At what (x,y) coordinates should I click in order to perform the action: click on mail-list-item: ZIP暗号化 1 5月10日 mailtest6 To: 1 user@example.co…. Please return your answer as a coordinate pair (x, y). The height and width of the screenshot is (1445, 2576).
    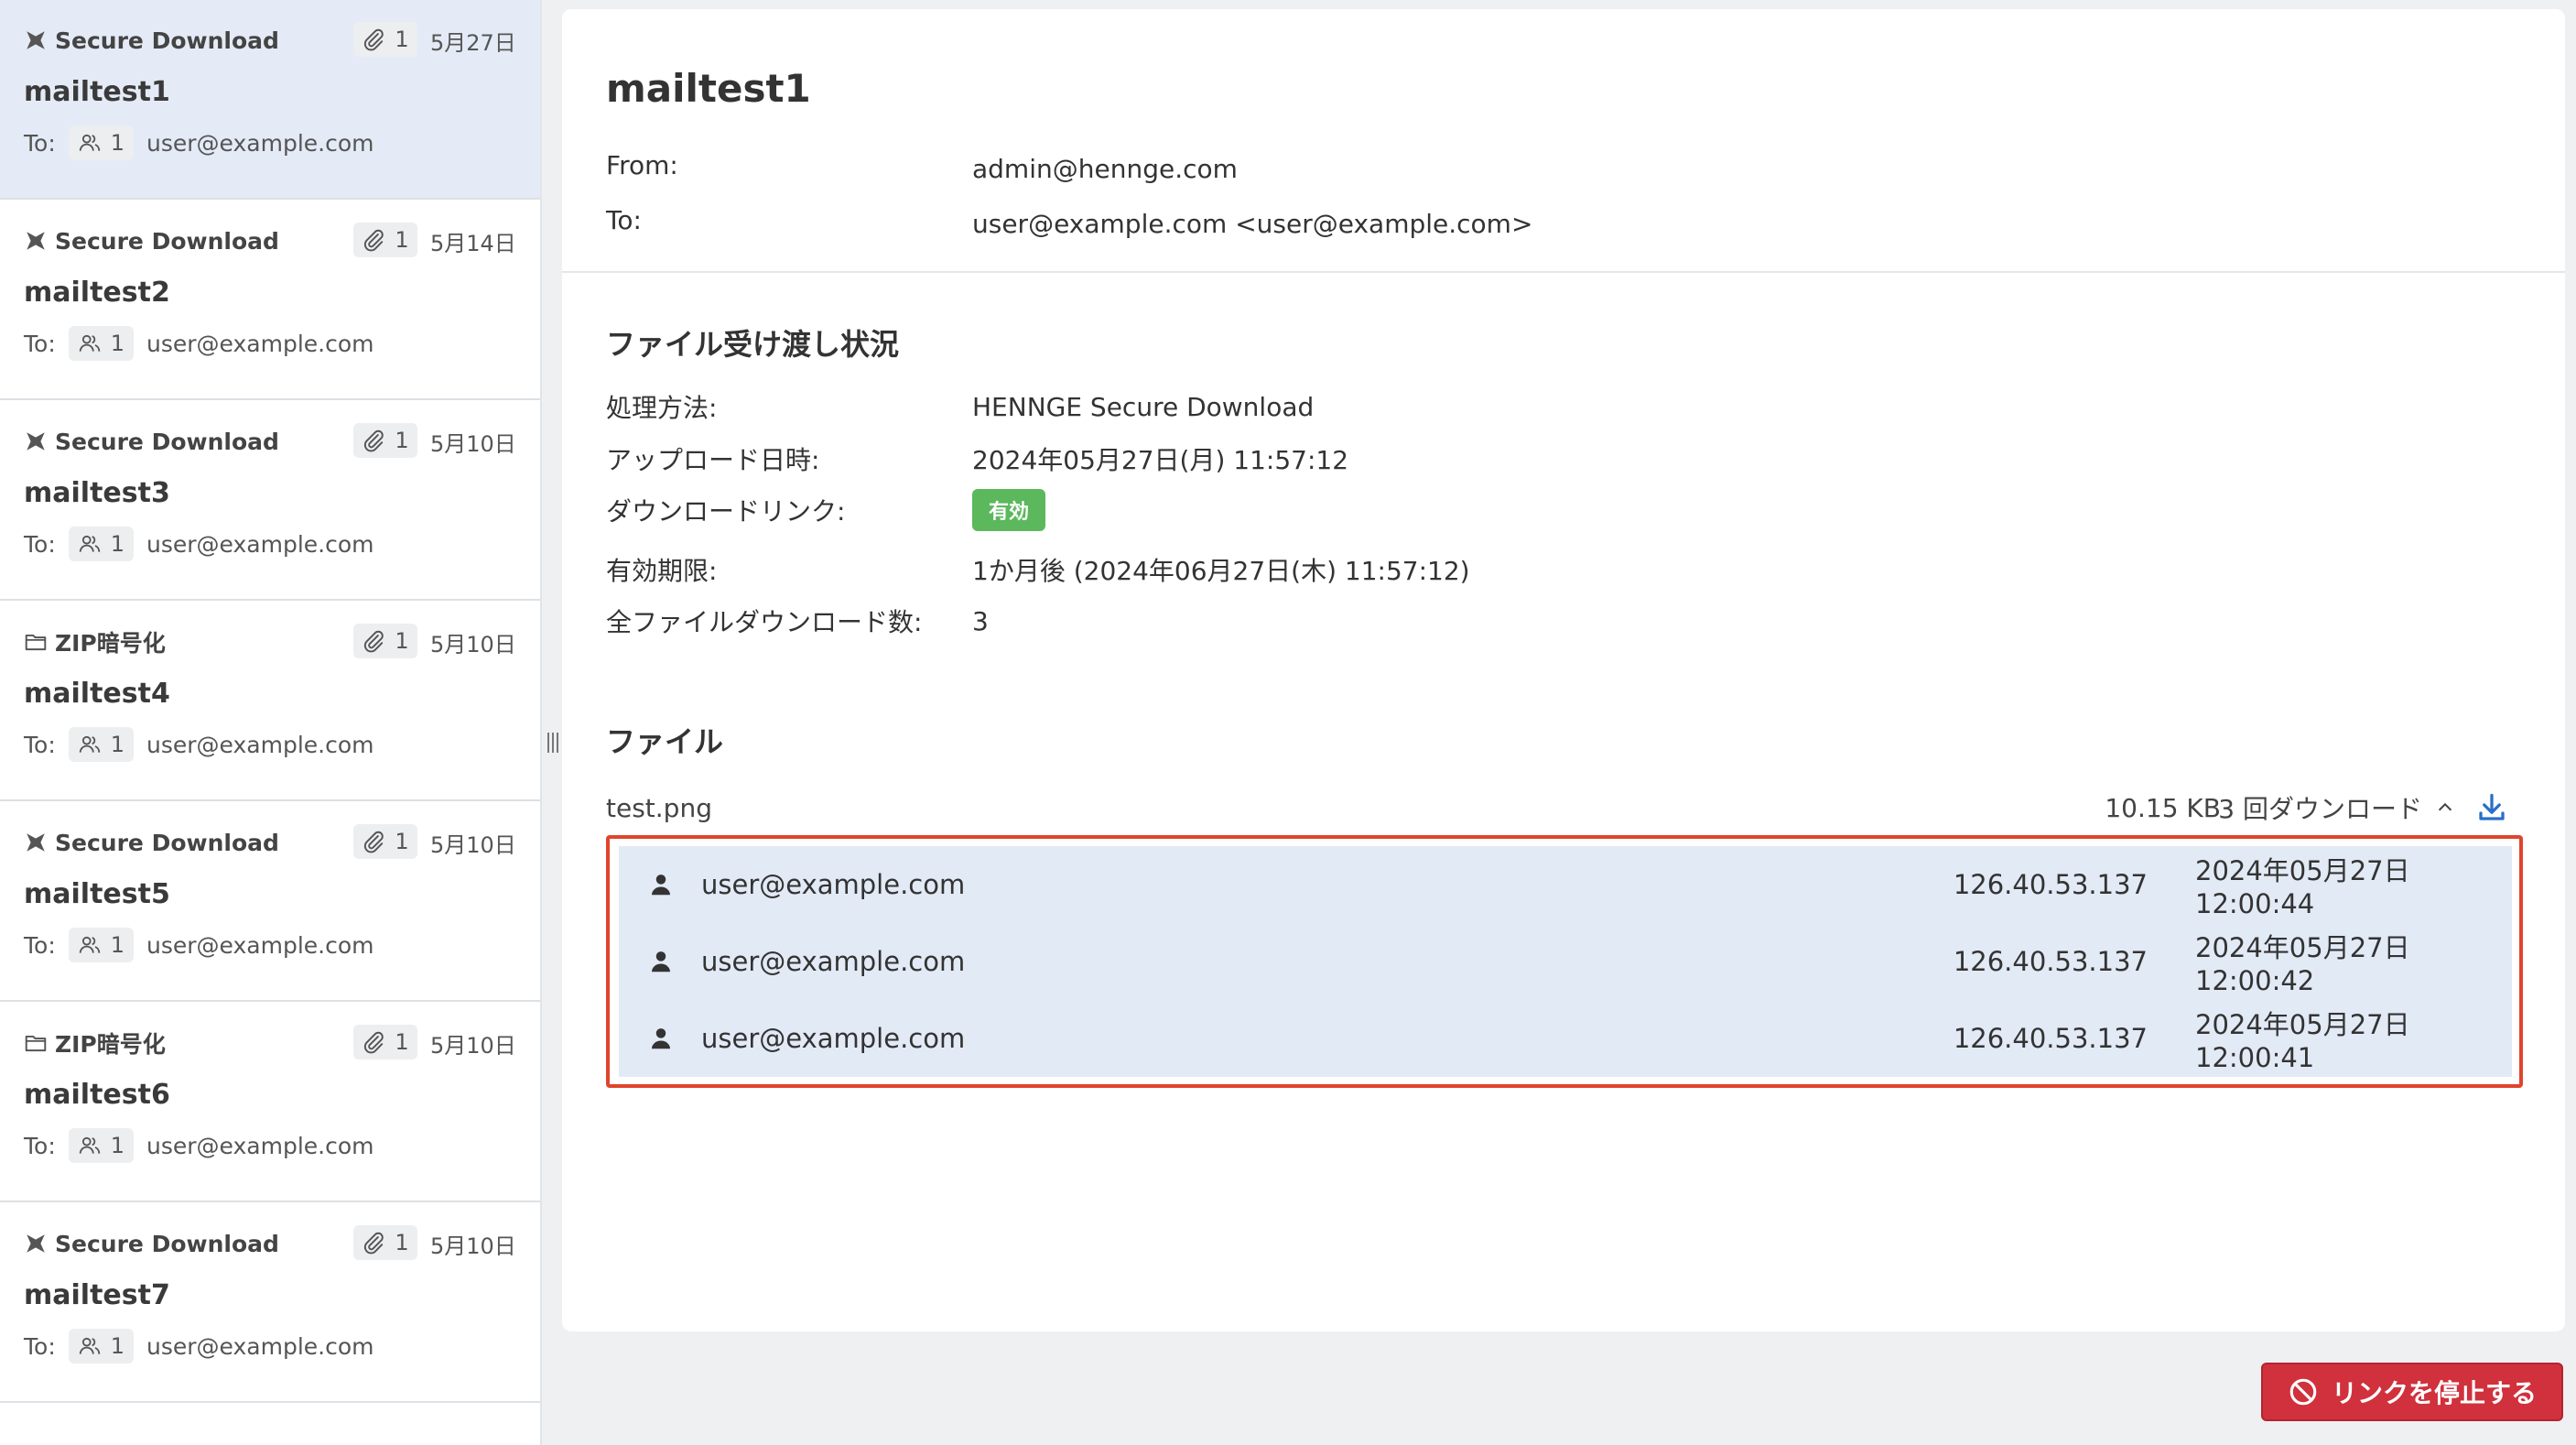
    Looking at the image, I should click on (270, 1103).